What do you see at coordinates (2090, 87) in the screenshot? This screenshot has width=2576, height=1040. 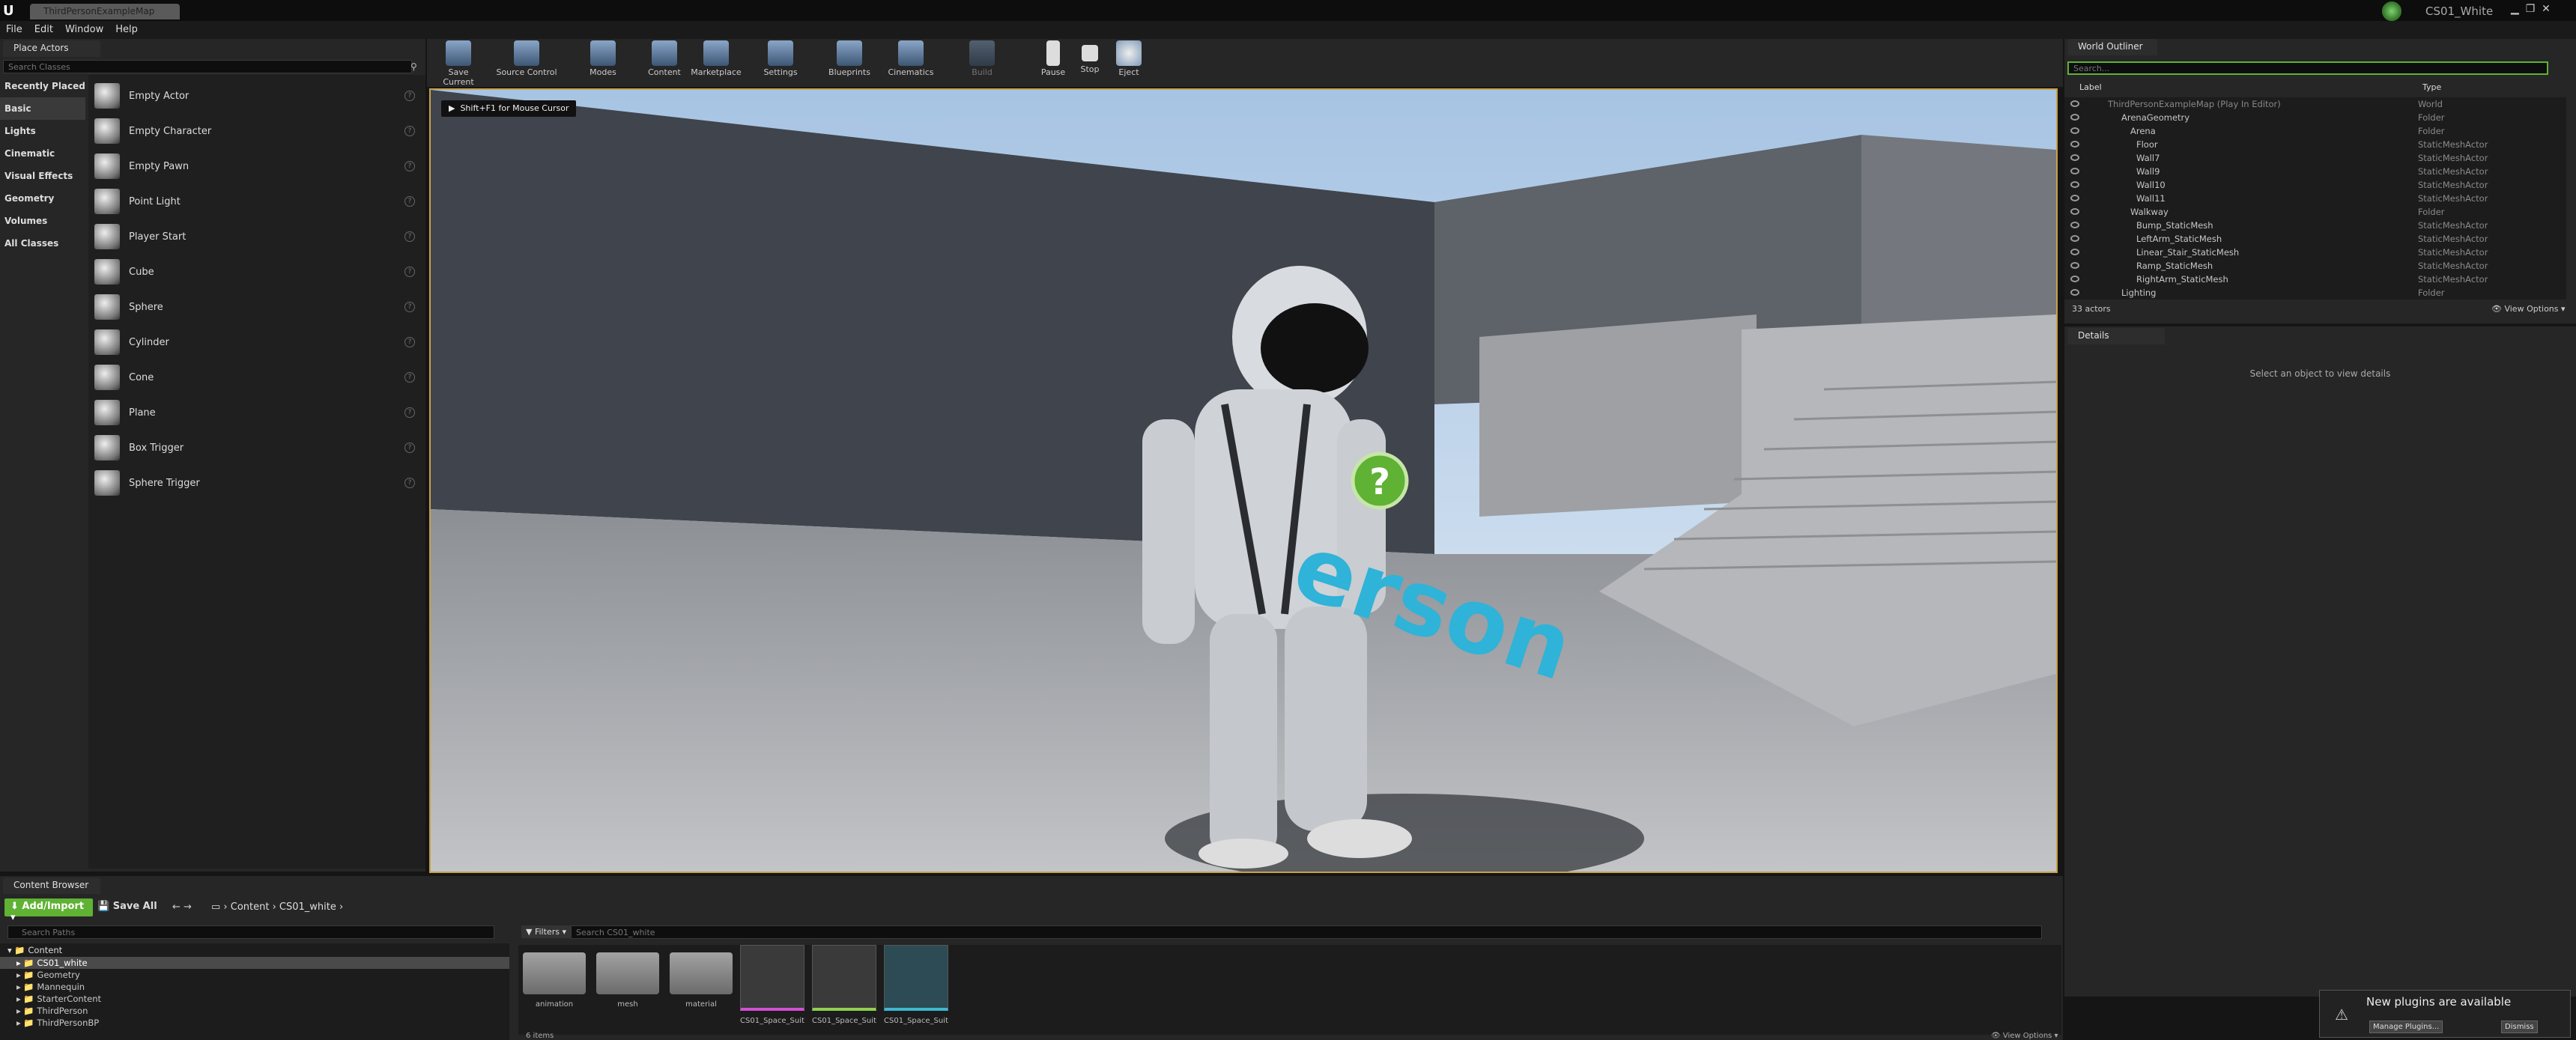 I see `column-label: Label` at bounding box center [2090, 87].